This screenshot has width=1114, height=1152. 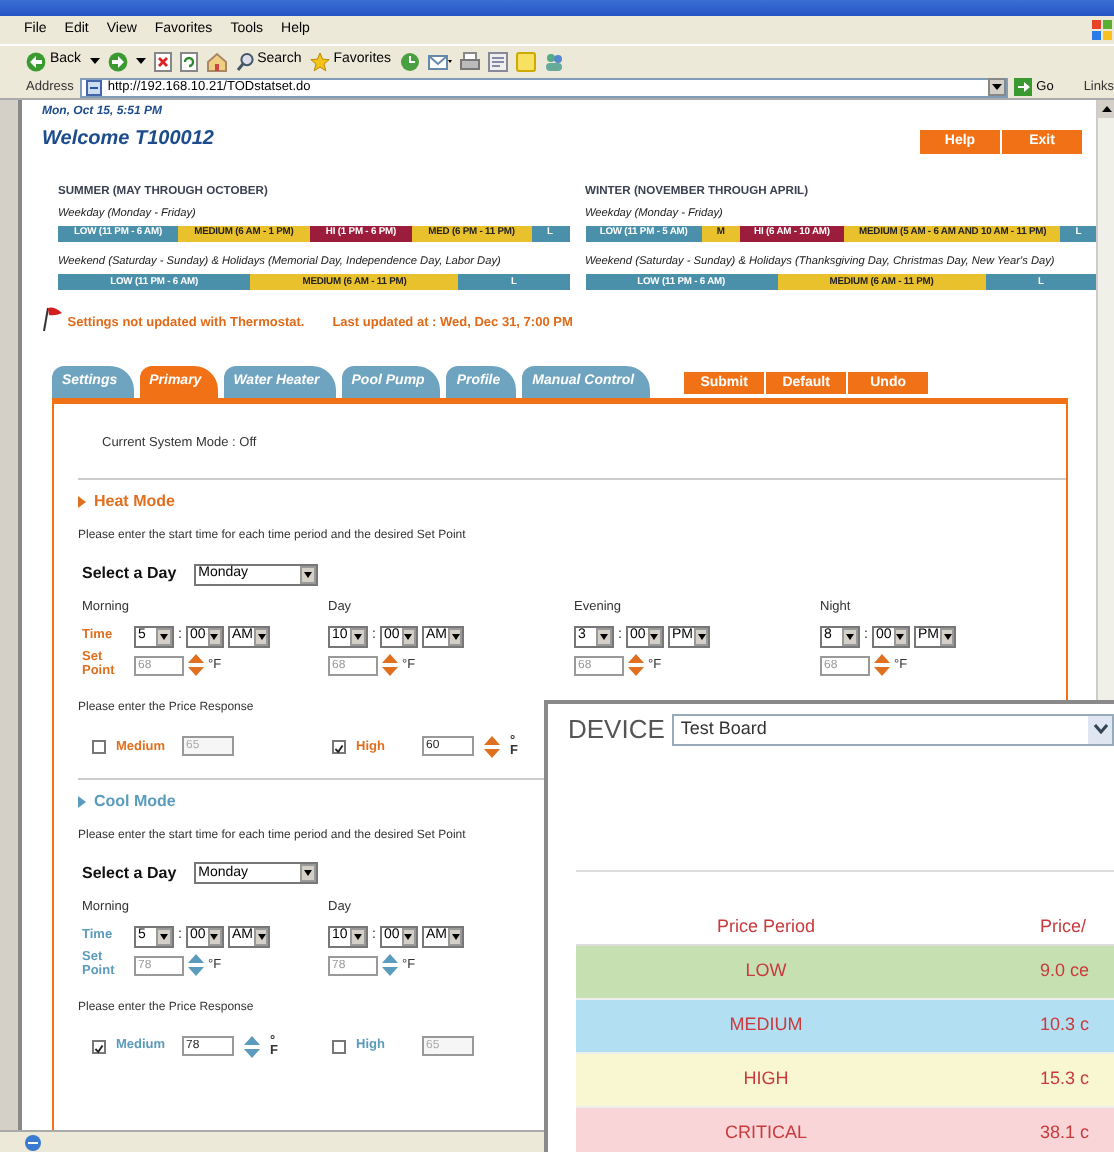 What do you see at coordinates (893, 729) in the screenshot?
I see `device-dropdown: Test Board` at bounding box center [893, 729].